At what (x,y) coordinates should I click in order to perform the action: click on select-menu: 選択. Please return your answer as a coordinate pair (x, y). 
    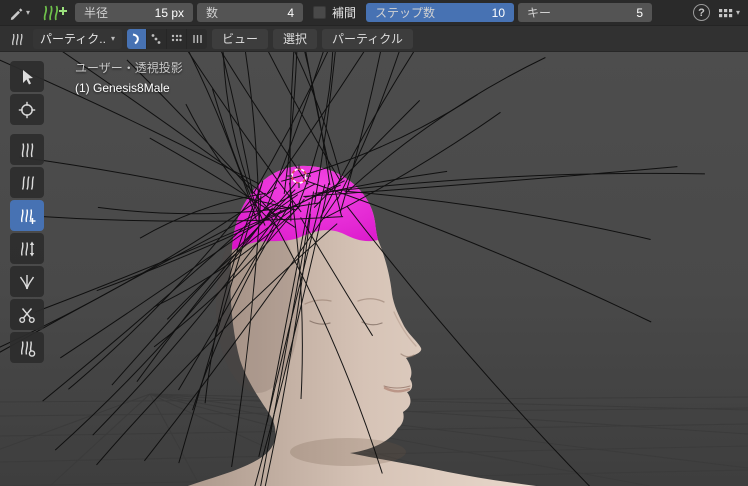
    Looking at the image, I should click on (294, 38).